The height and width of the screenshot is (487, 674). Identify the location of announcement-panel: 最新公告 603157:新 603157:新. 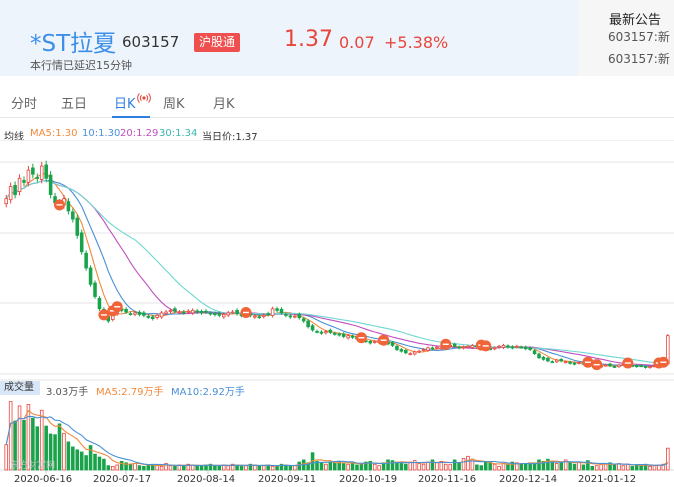
(626, 38).